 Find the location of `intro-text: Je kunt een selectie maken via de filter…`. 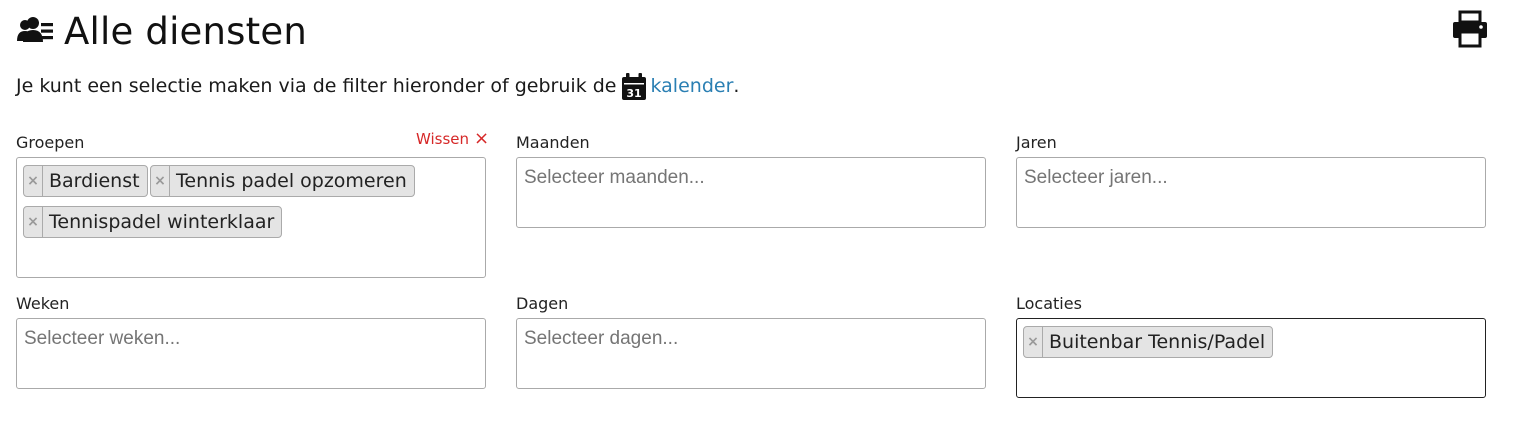

intro-text: Je kunt een selectie maken via de filter… is located at coordinates (378, 86).